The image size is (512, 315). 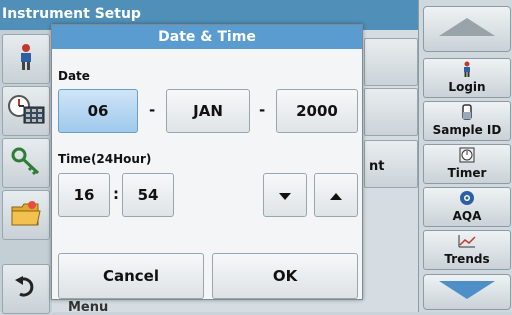 I want to click on background-row-label: nt, so click(x=377, y=166).